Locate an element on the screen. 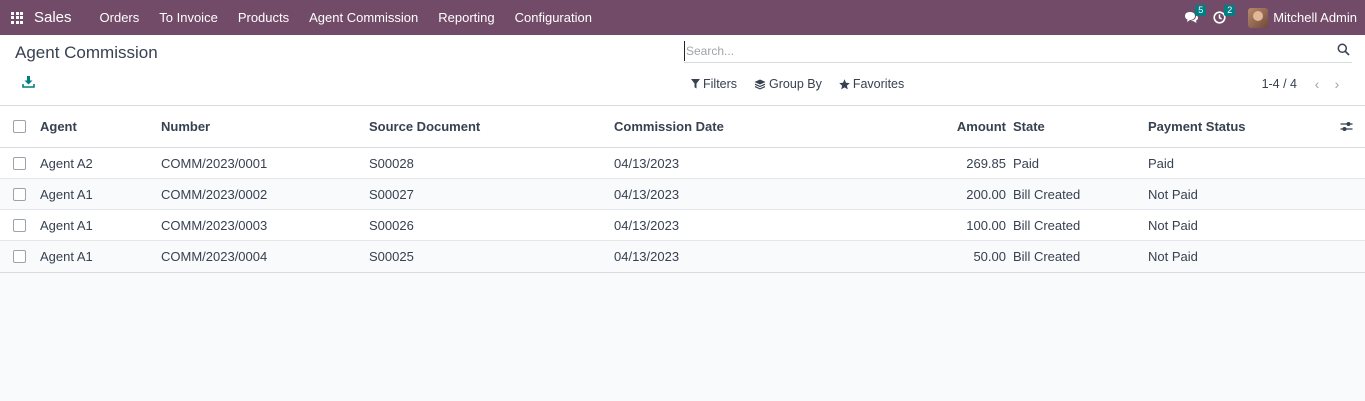 This screenshot has height=401, width=1365. optional-columns-button is located at coordinates (1346, 126).